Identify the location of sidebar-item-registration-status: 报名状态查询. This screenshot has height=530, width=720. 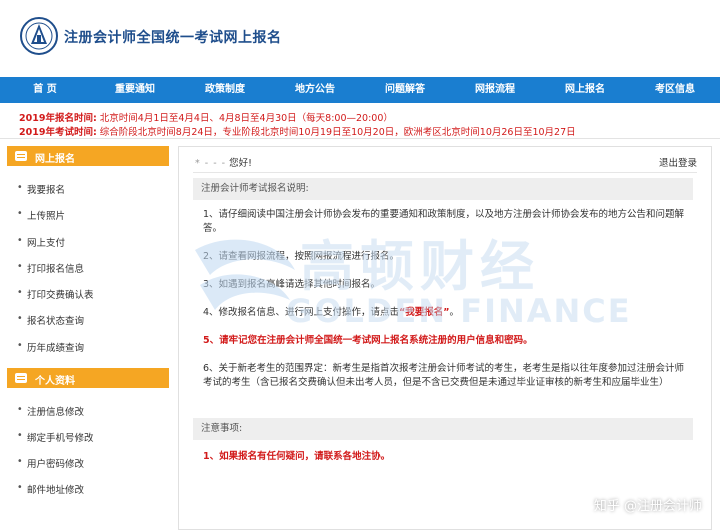
(50, 320).